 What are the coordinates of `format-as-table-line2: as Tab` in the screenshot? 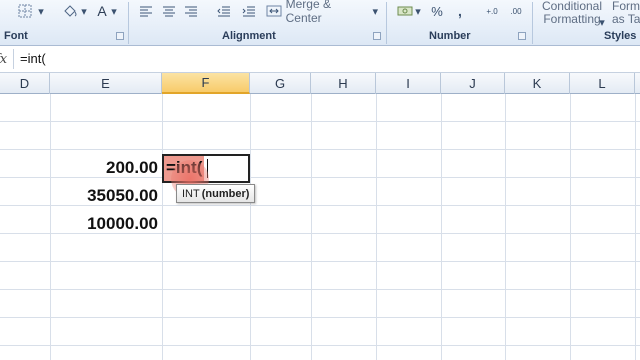 It's located at (626, 19).